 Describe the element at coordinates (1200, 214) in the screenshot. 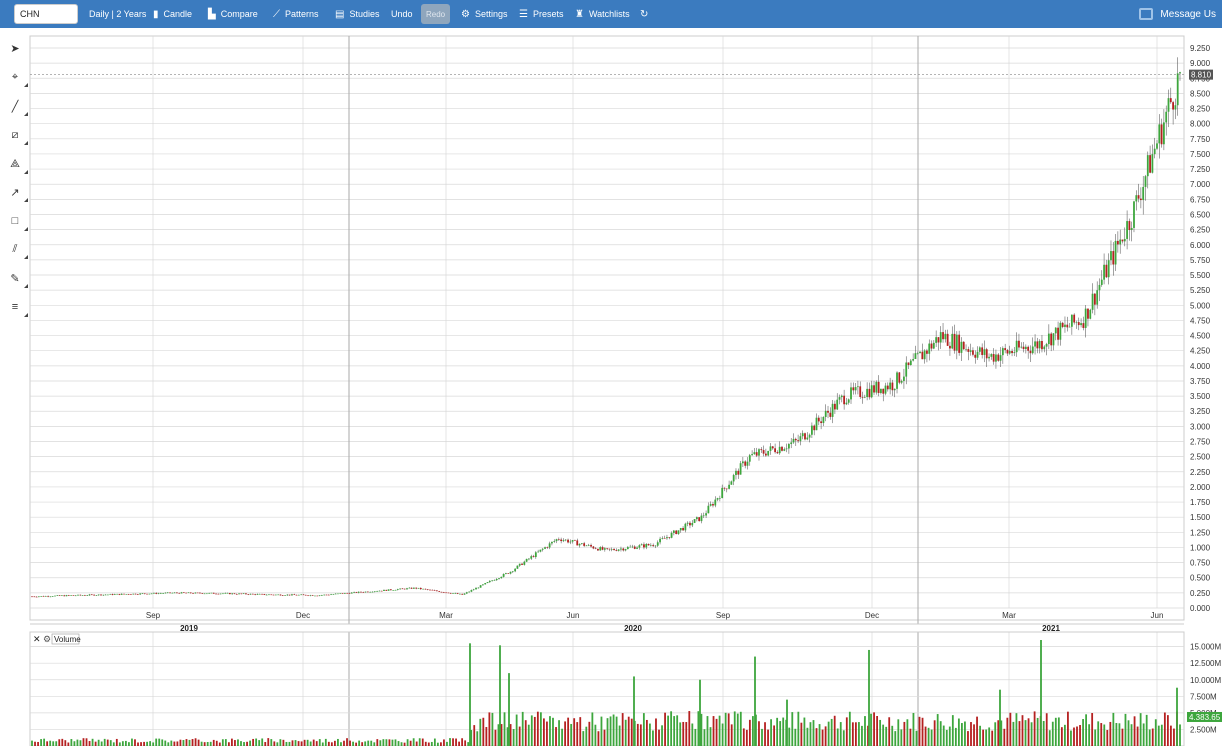

I see `price-tick-label: 6.500` at that location.